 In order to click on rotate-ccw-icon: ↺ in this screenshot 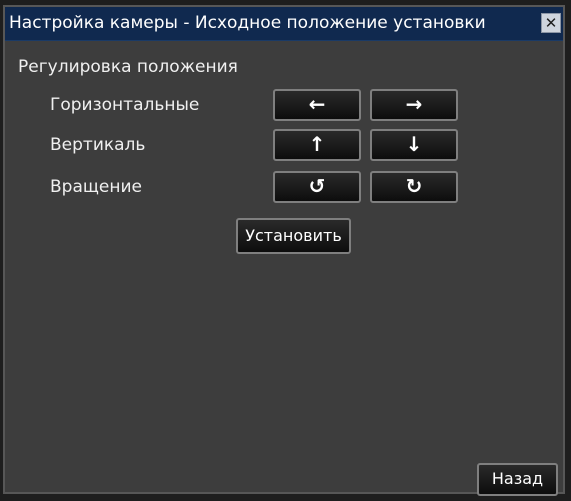, I will do `click(317, 186)`.